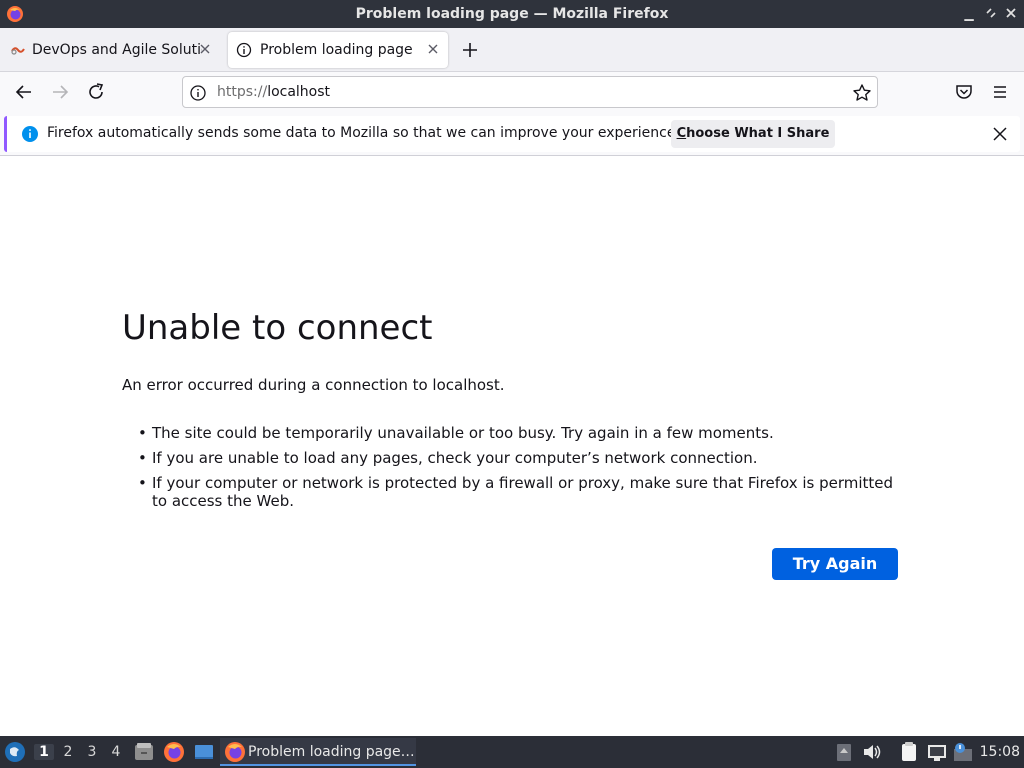 The height and width of the screenshot is (768, 1024). What do you see at coordinates (937, 752) in the screenshot?
I see `network-icon` at bounding box center [937, 752].